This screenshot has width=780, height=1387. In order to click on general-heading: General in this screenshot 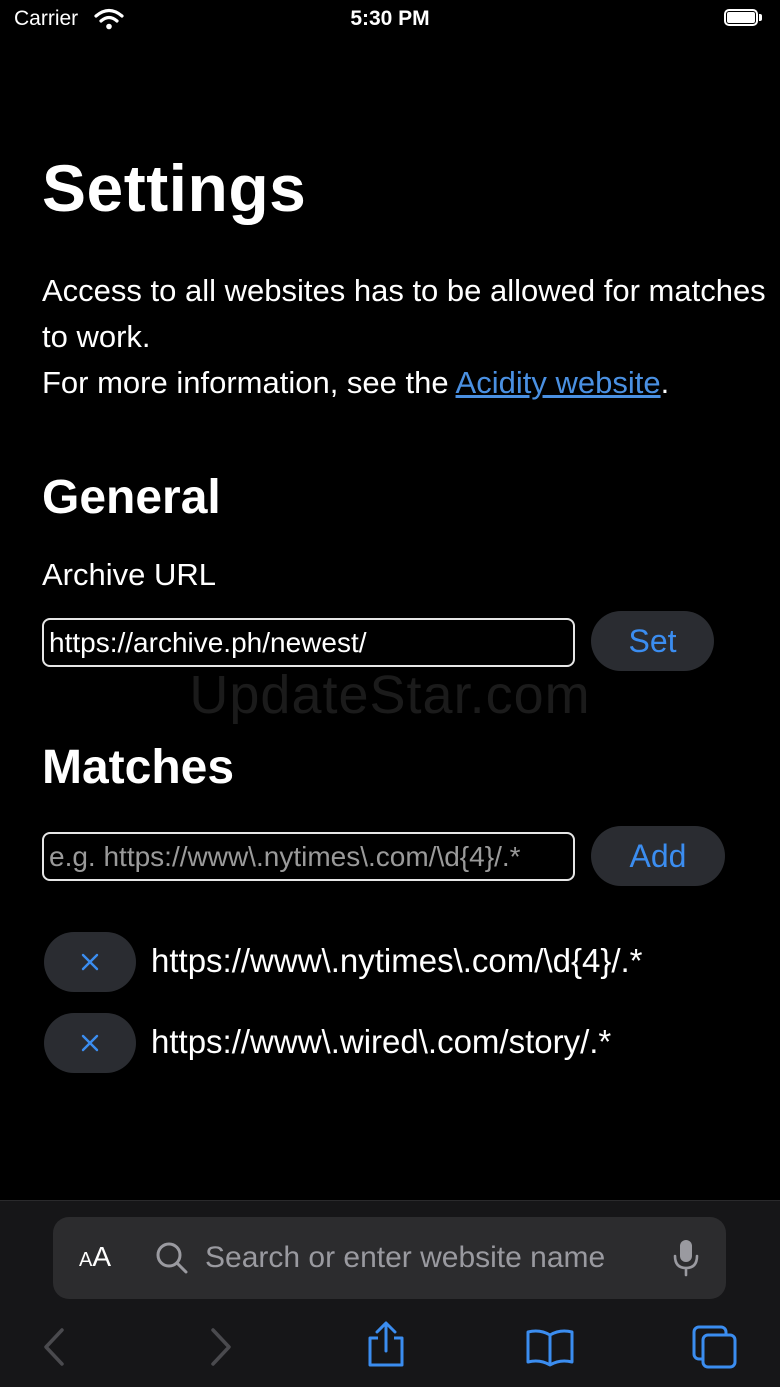, I will do `click(131, 497)`.